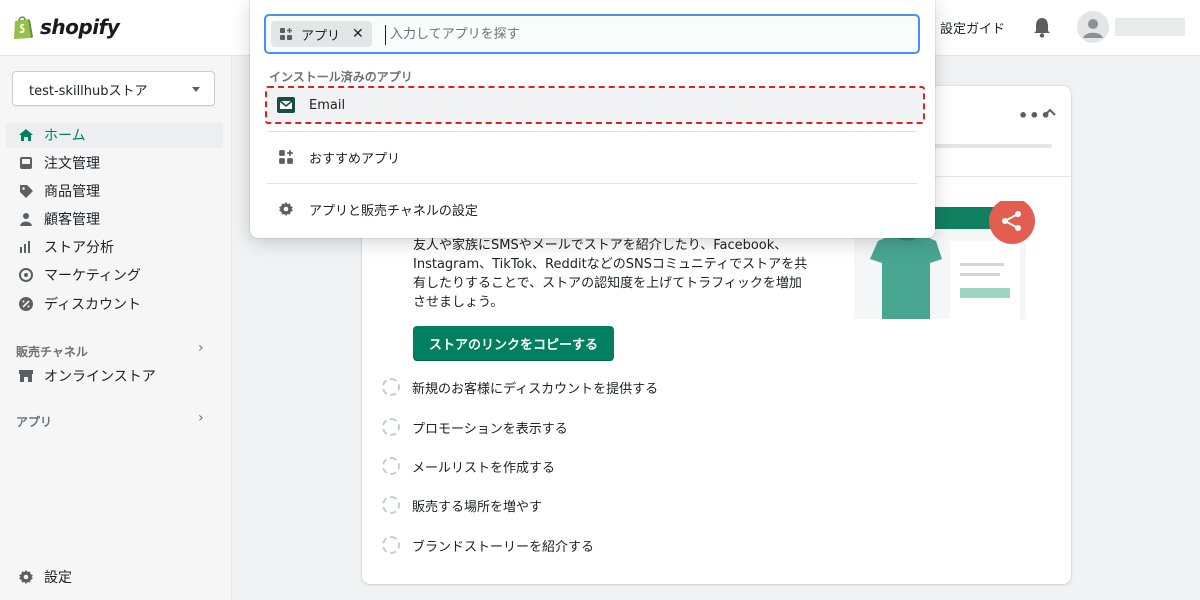 The image size is (1200, 600). Describe the element at coordinates (477, 507) in the screenshot. I see `task-label: 販売する場所を増やす` at that location.